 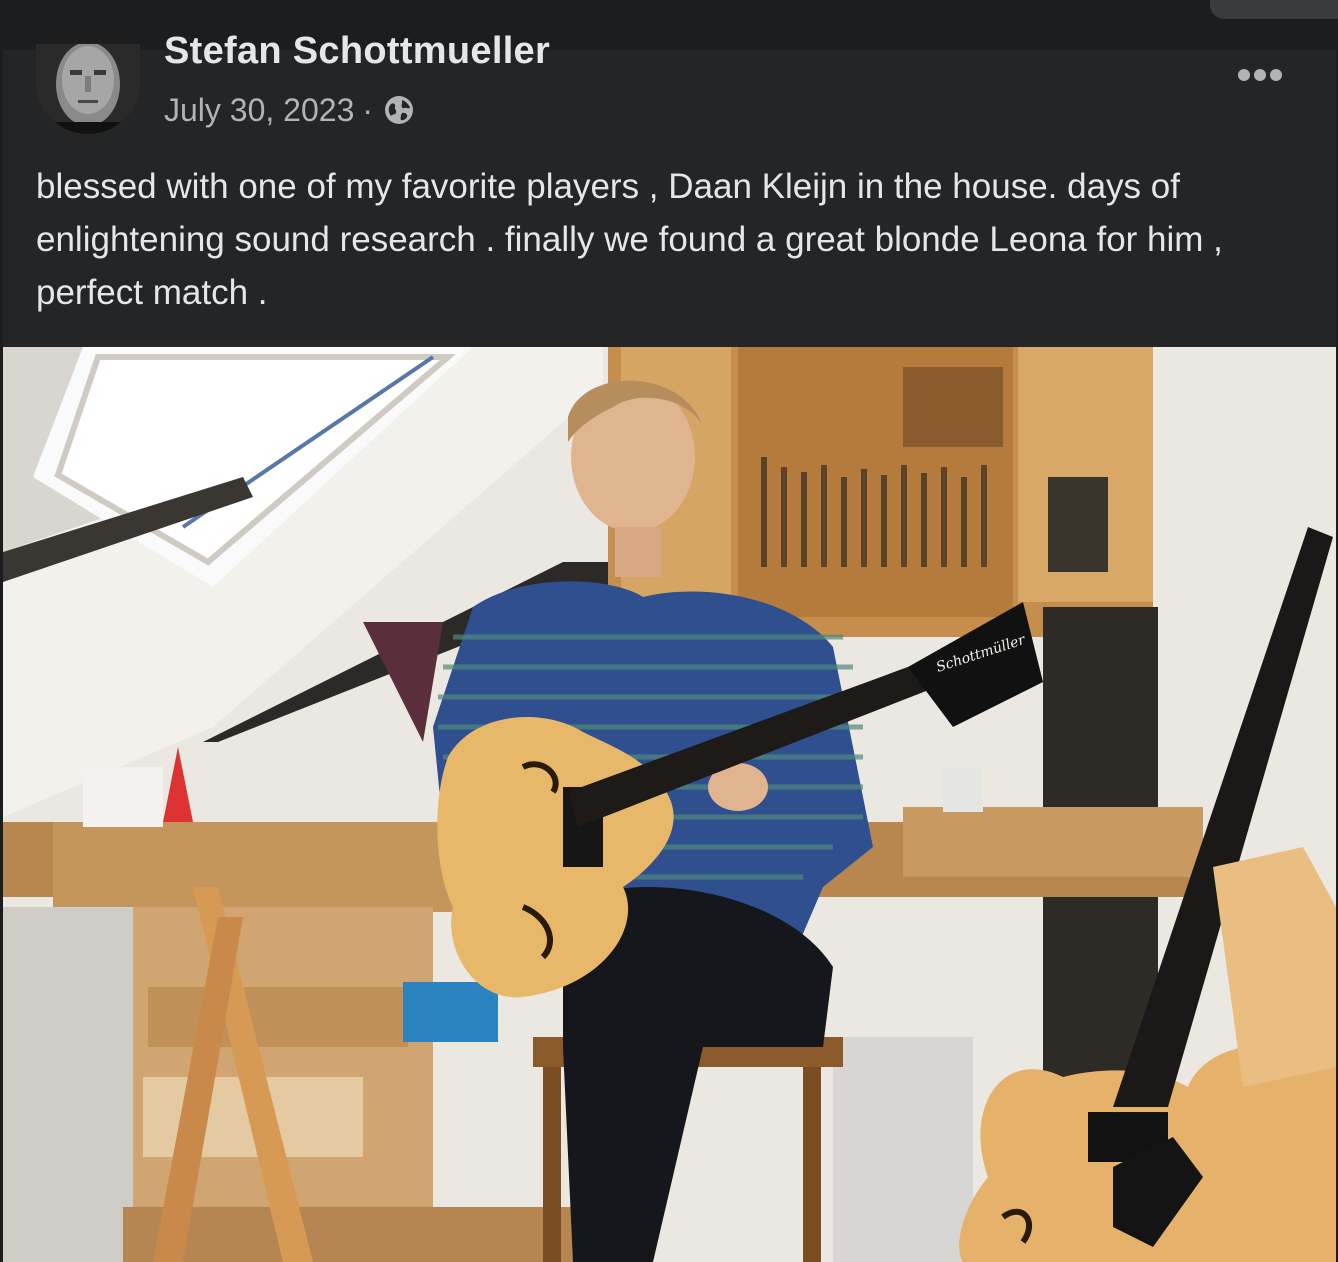 I want to click on post-header: Stefan Schottmueller July 30, 2023 ·, so click(x=687, y=85).